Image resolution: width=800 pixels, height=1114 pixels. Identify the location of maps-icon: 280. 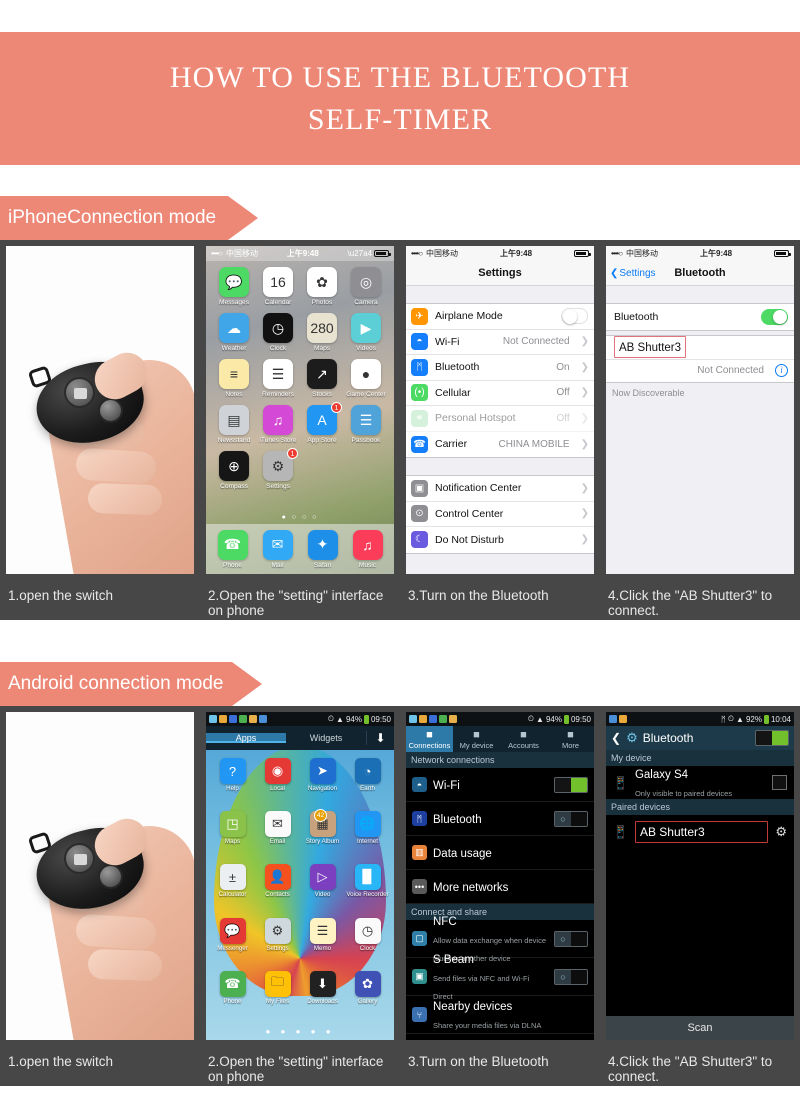
(322, 328).